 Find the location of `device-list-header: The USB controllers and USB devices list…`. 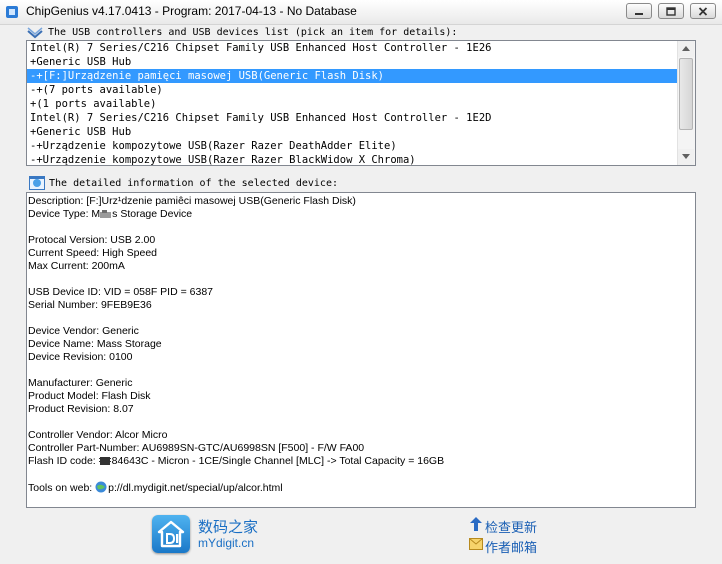

device-list-header: The USB controllers and USB devices list… is located at coordinates (253, 32).